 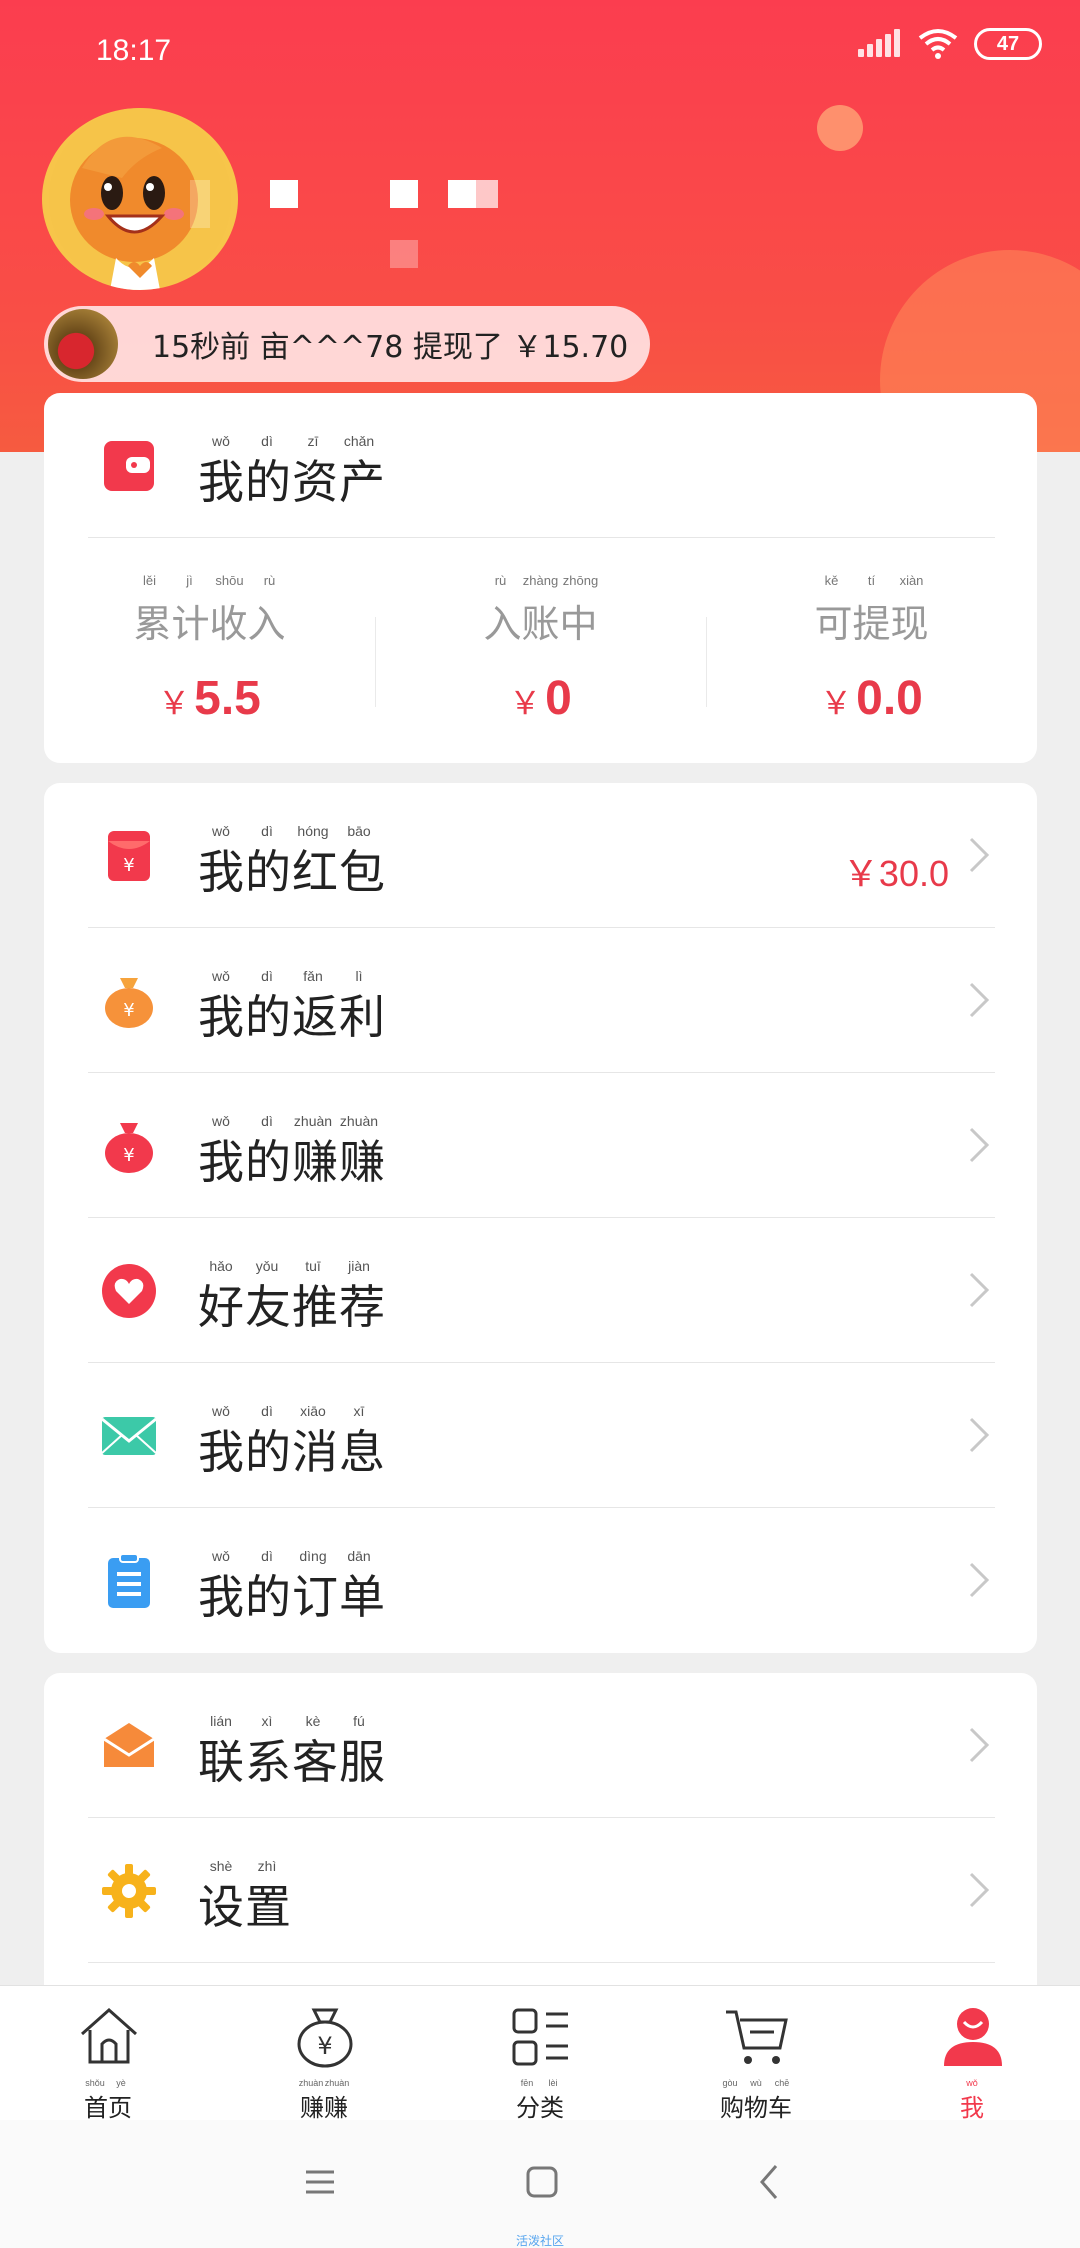 I want to click on user-icon, so click(x=973, y=2037).